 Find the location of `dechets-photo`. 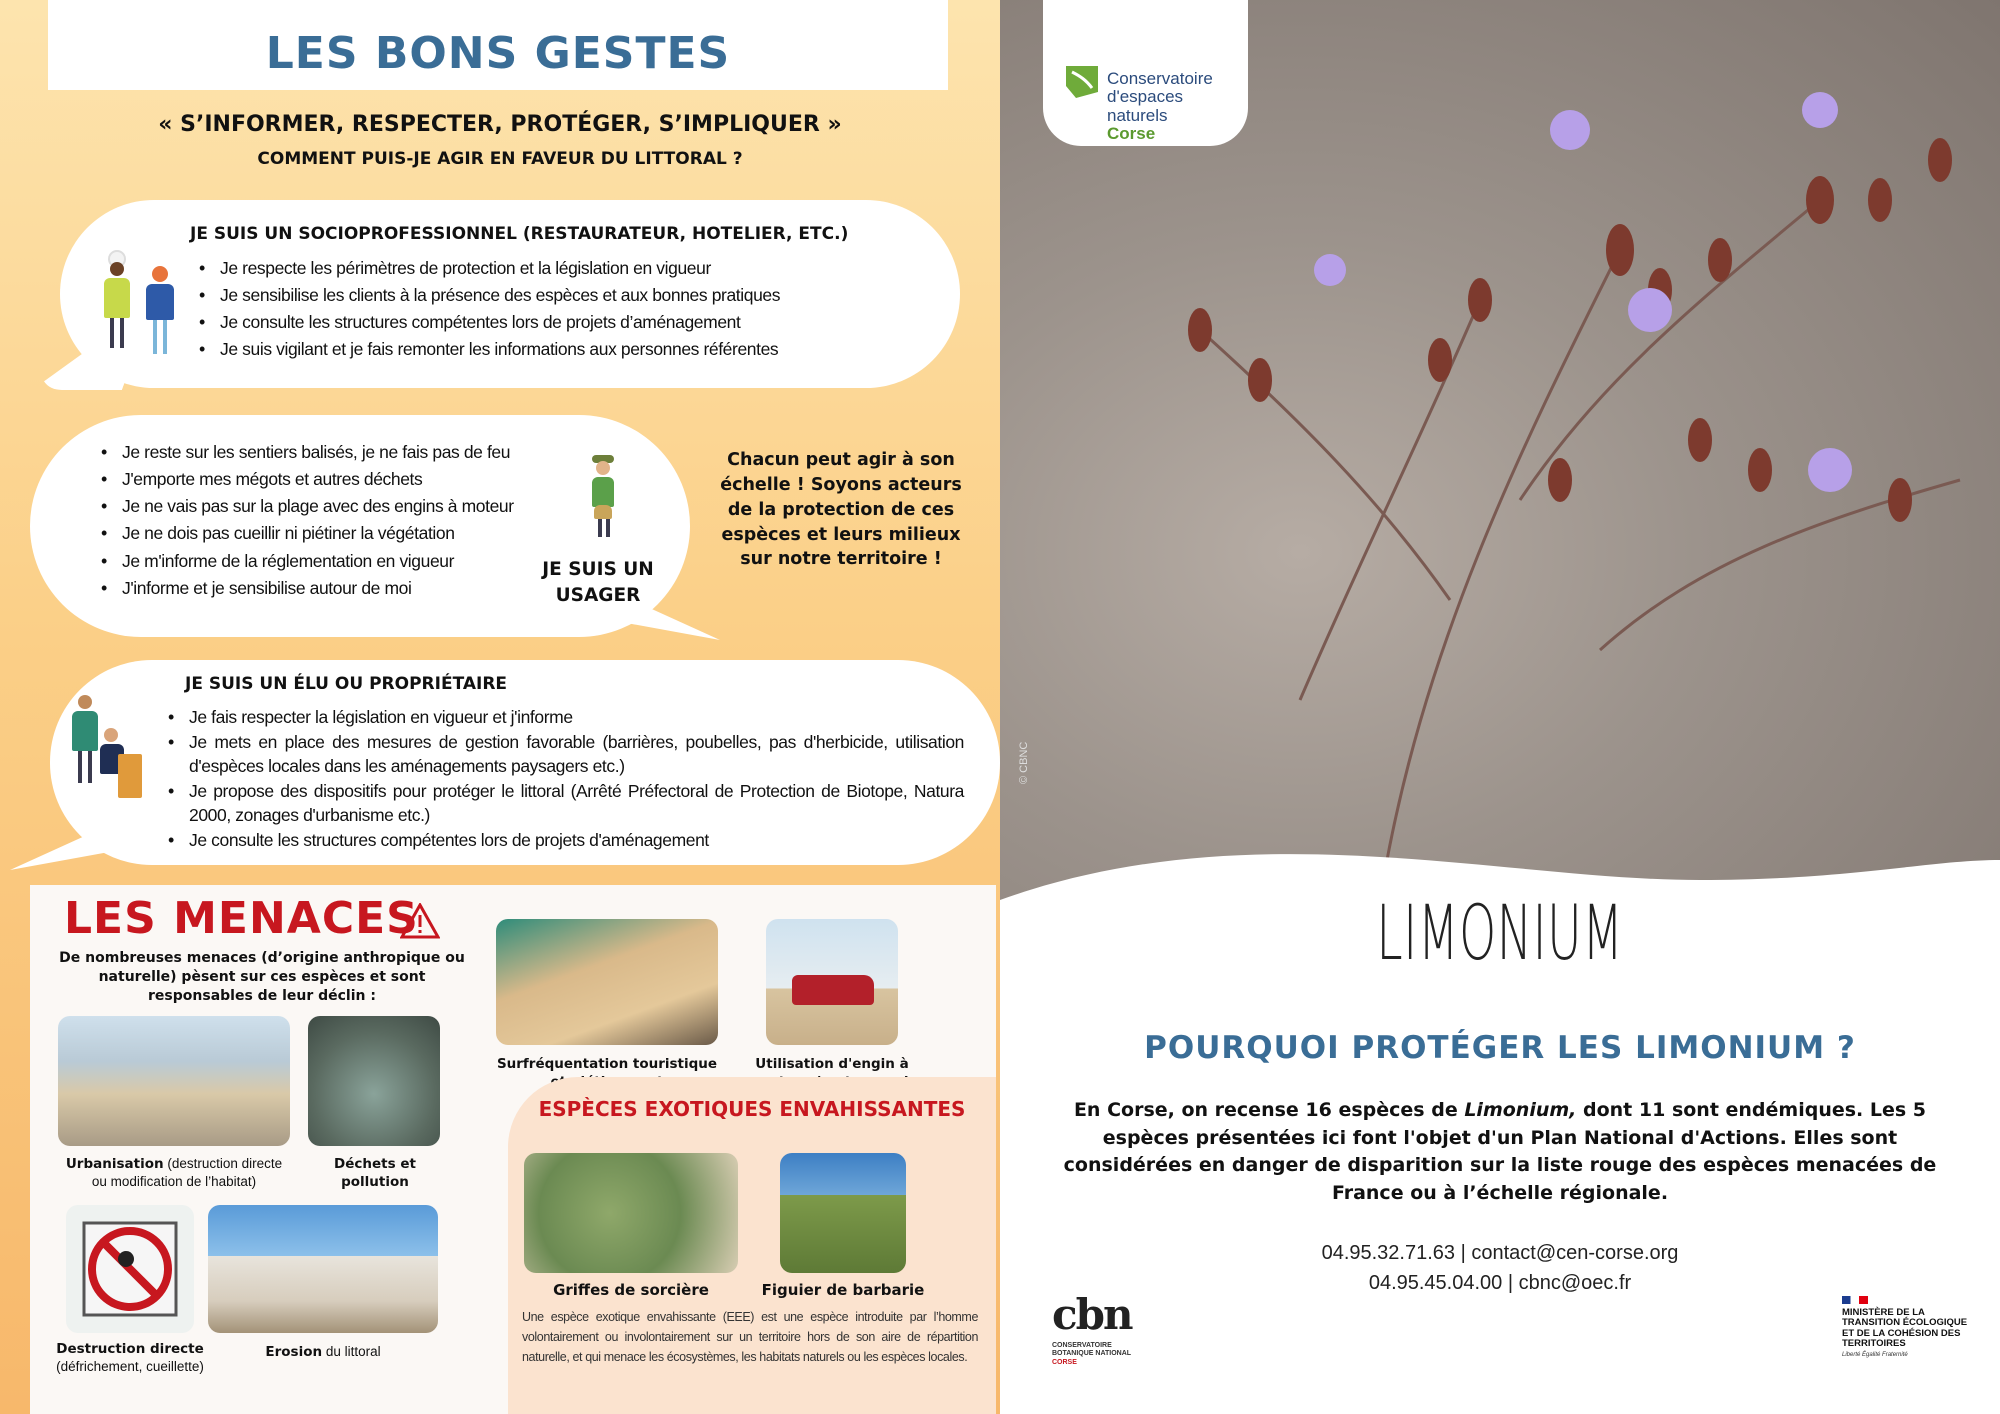

dechets-photo is located at coordinates (374, 1081).